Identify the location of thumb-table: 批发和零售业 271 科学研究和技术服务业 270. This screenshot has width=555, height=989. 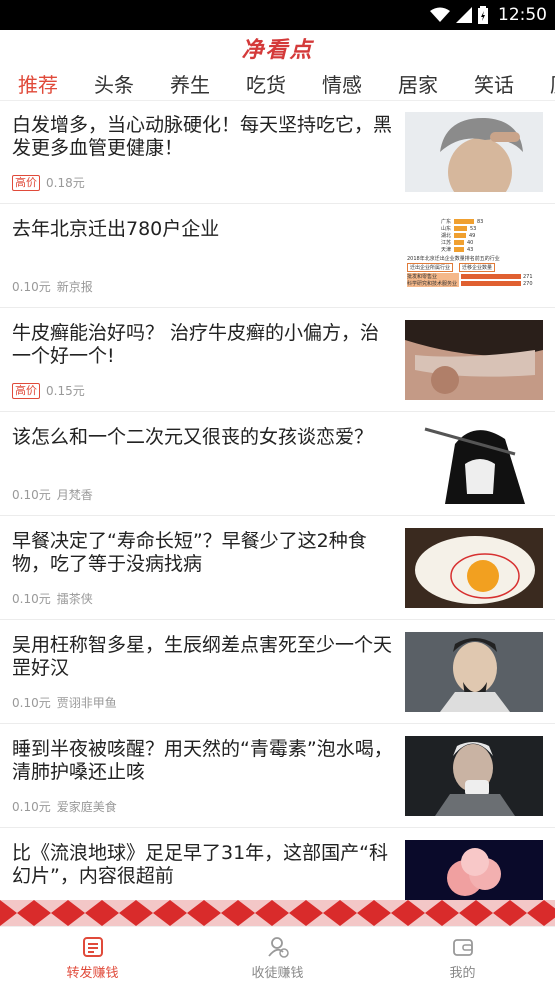
(474, 280).